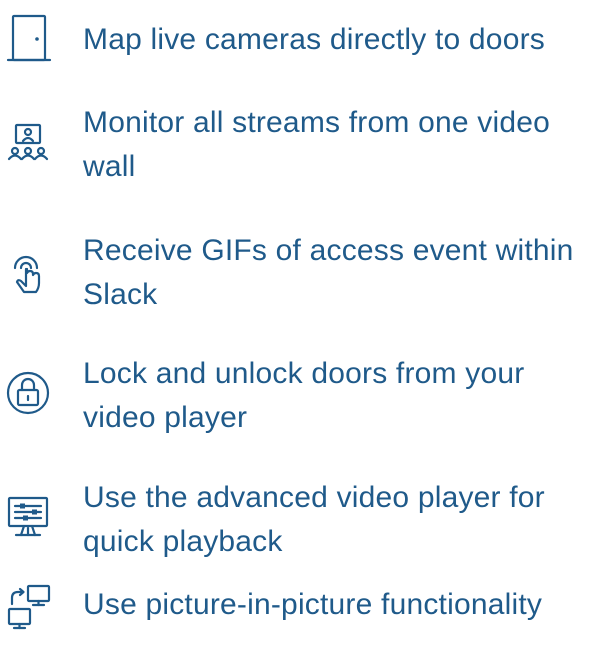  What do you see at coordinates (316, 144) in the screenshot?
I see `feature-text: Monitor all streams from one video wall` at bounding box center [316, 144].